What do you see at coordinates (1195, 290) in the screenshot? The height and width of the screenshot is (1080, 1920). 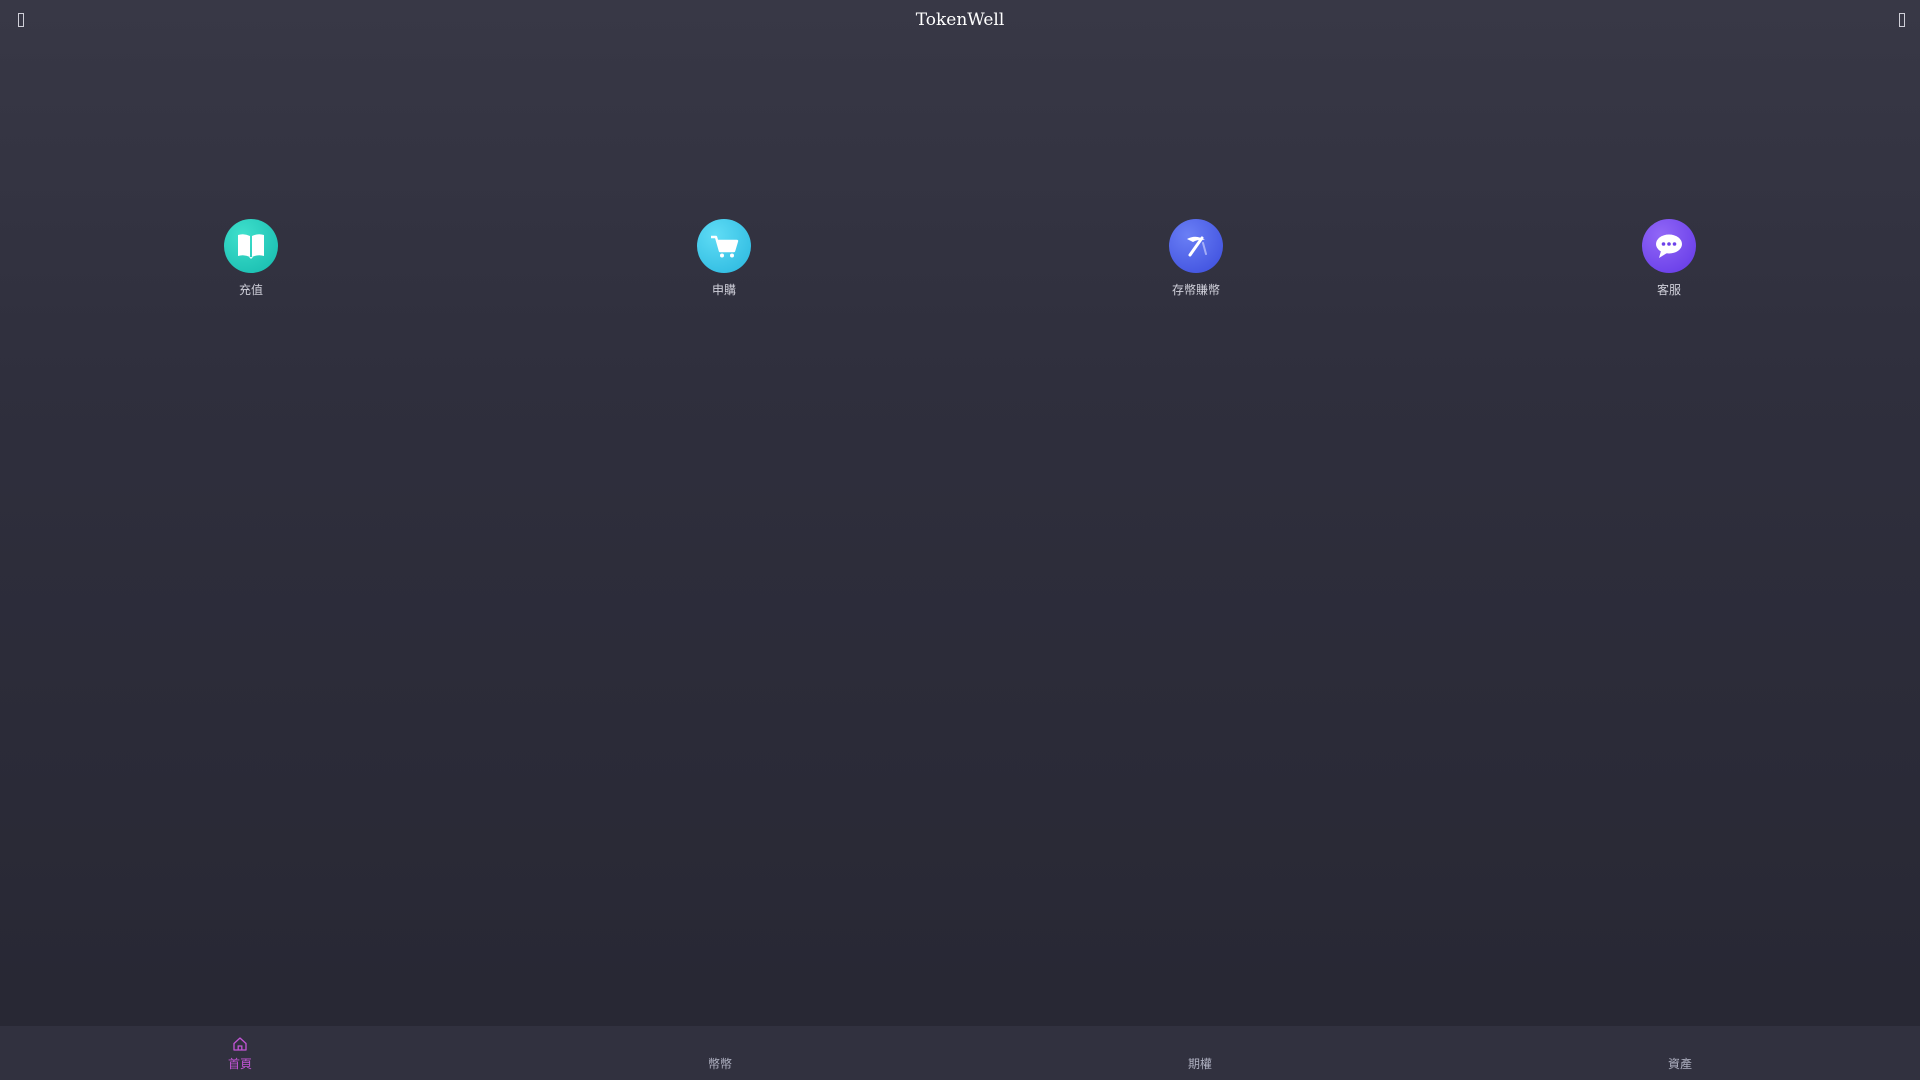 I see `shortcut-label: 存幣賺幣` at bounding box center [1195, 290].